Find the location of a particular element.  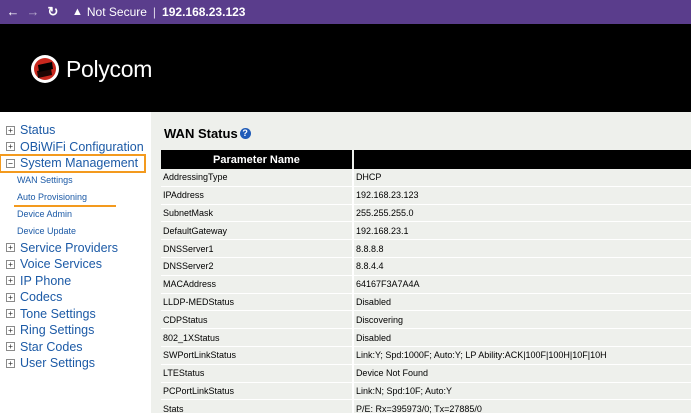

polycom-logo: Polycom is located at coordinates (91, 69).